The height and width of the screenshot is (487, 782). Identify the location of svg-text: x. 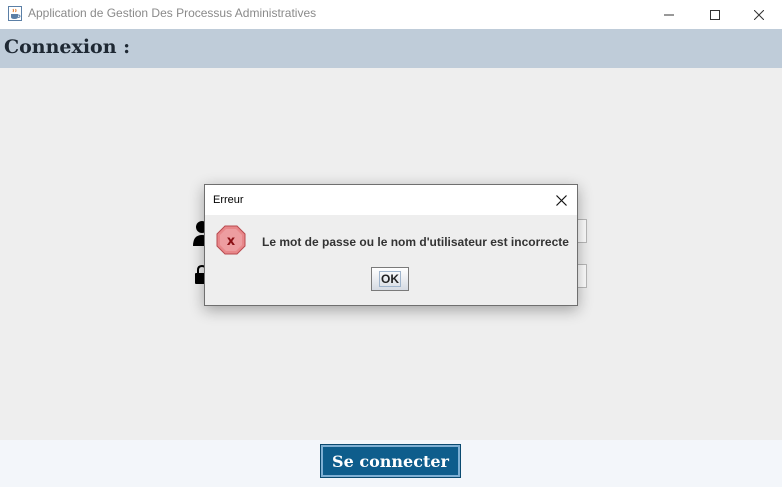
(231, 241).